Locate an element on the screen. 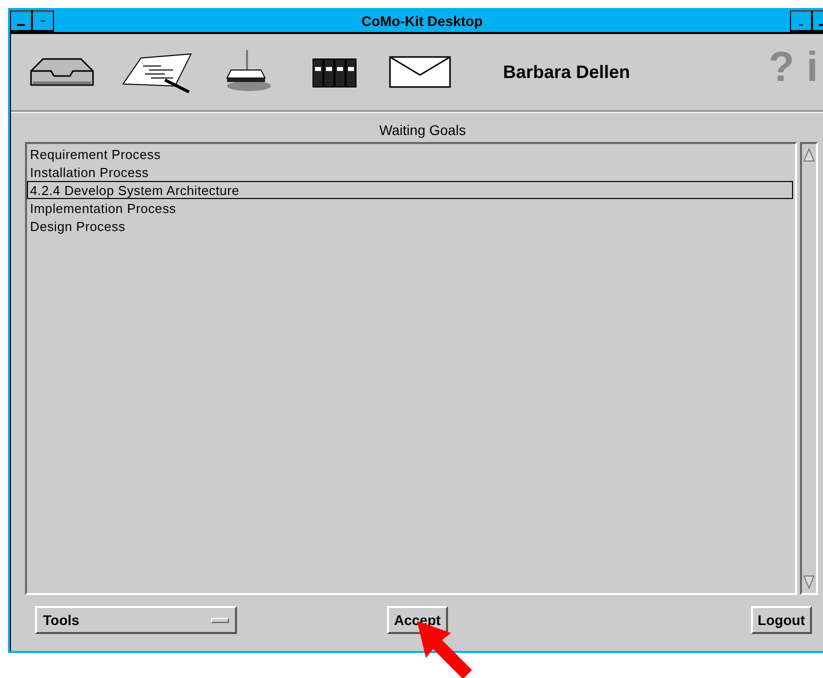 The width and height of the screenshot is (823, 678). window-menu-button is located at coordinates (21, 21).